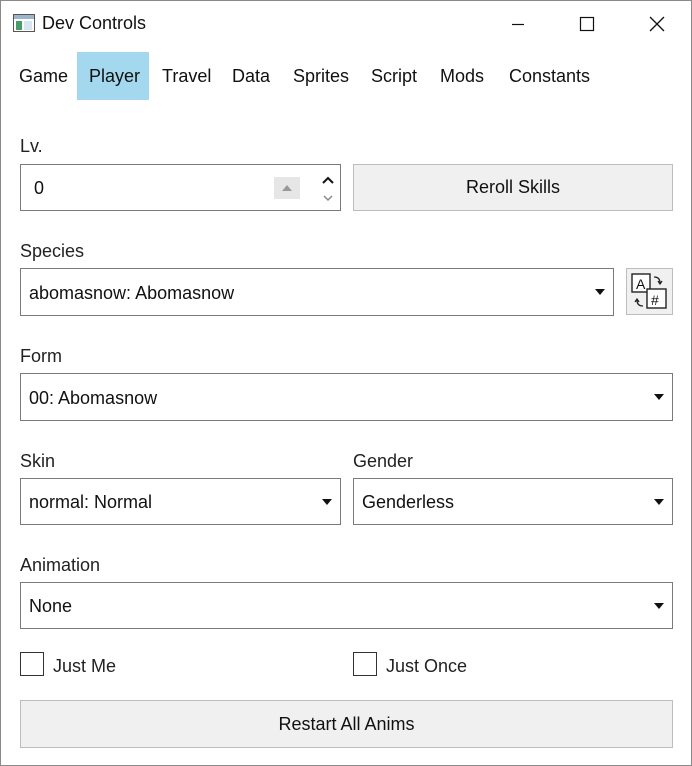 The height and width of the screenshot is (766, 692). Describe the element at coordinates (408, 502) in the screenshot. I see `gender-value: Genderless` at that location.